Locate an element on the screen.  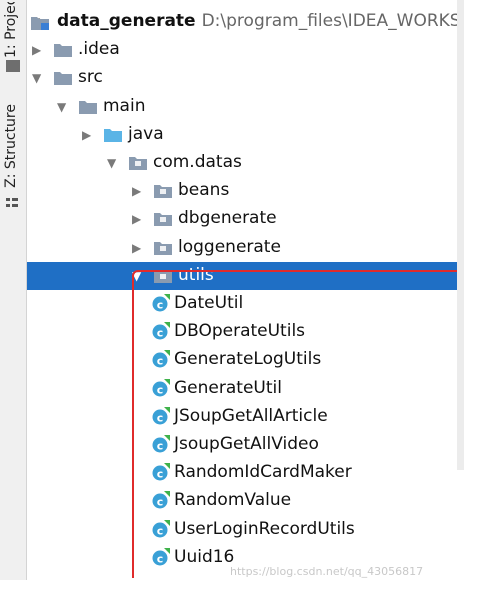
tree-node-label: dbgenerate is located at coordinates (227, 218).